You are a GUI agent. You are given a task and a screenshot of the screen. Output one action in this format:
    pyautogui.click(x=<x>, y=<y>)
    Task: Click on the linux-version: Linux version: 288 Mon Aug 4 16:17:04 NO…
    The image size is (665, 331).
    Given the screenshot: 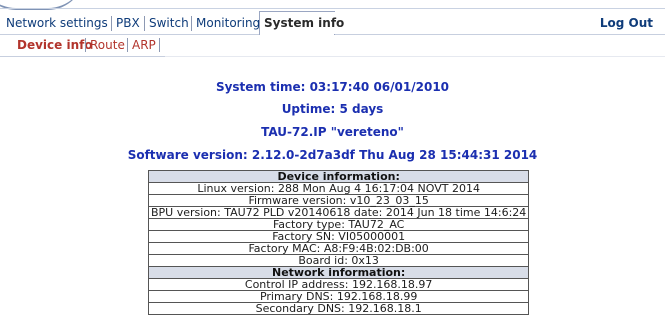 What is the action you would take?
    pyautogui.click(x=338, y=188)
    